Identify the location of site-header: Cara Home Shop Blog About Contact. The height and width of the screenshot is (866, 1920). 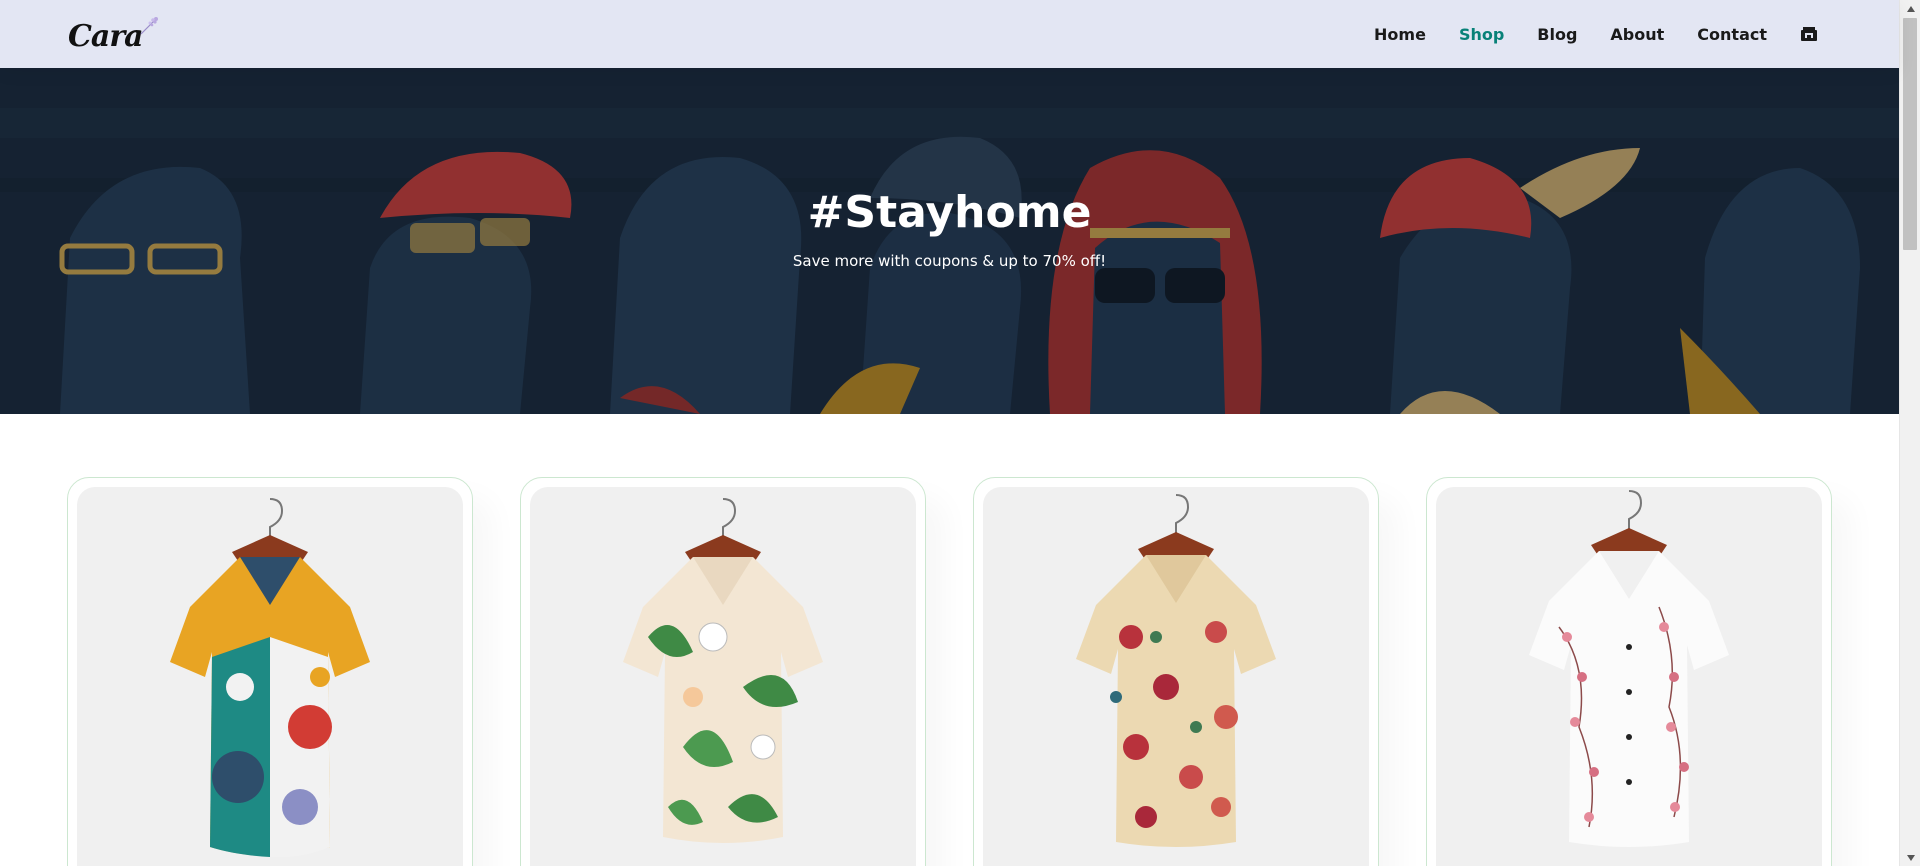
(949, 34).